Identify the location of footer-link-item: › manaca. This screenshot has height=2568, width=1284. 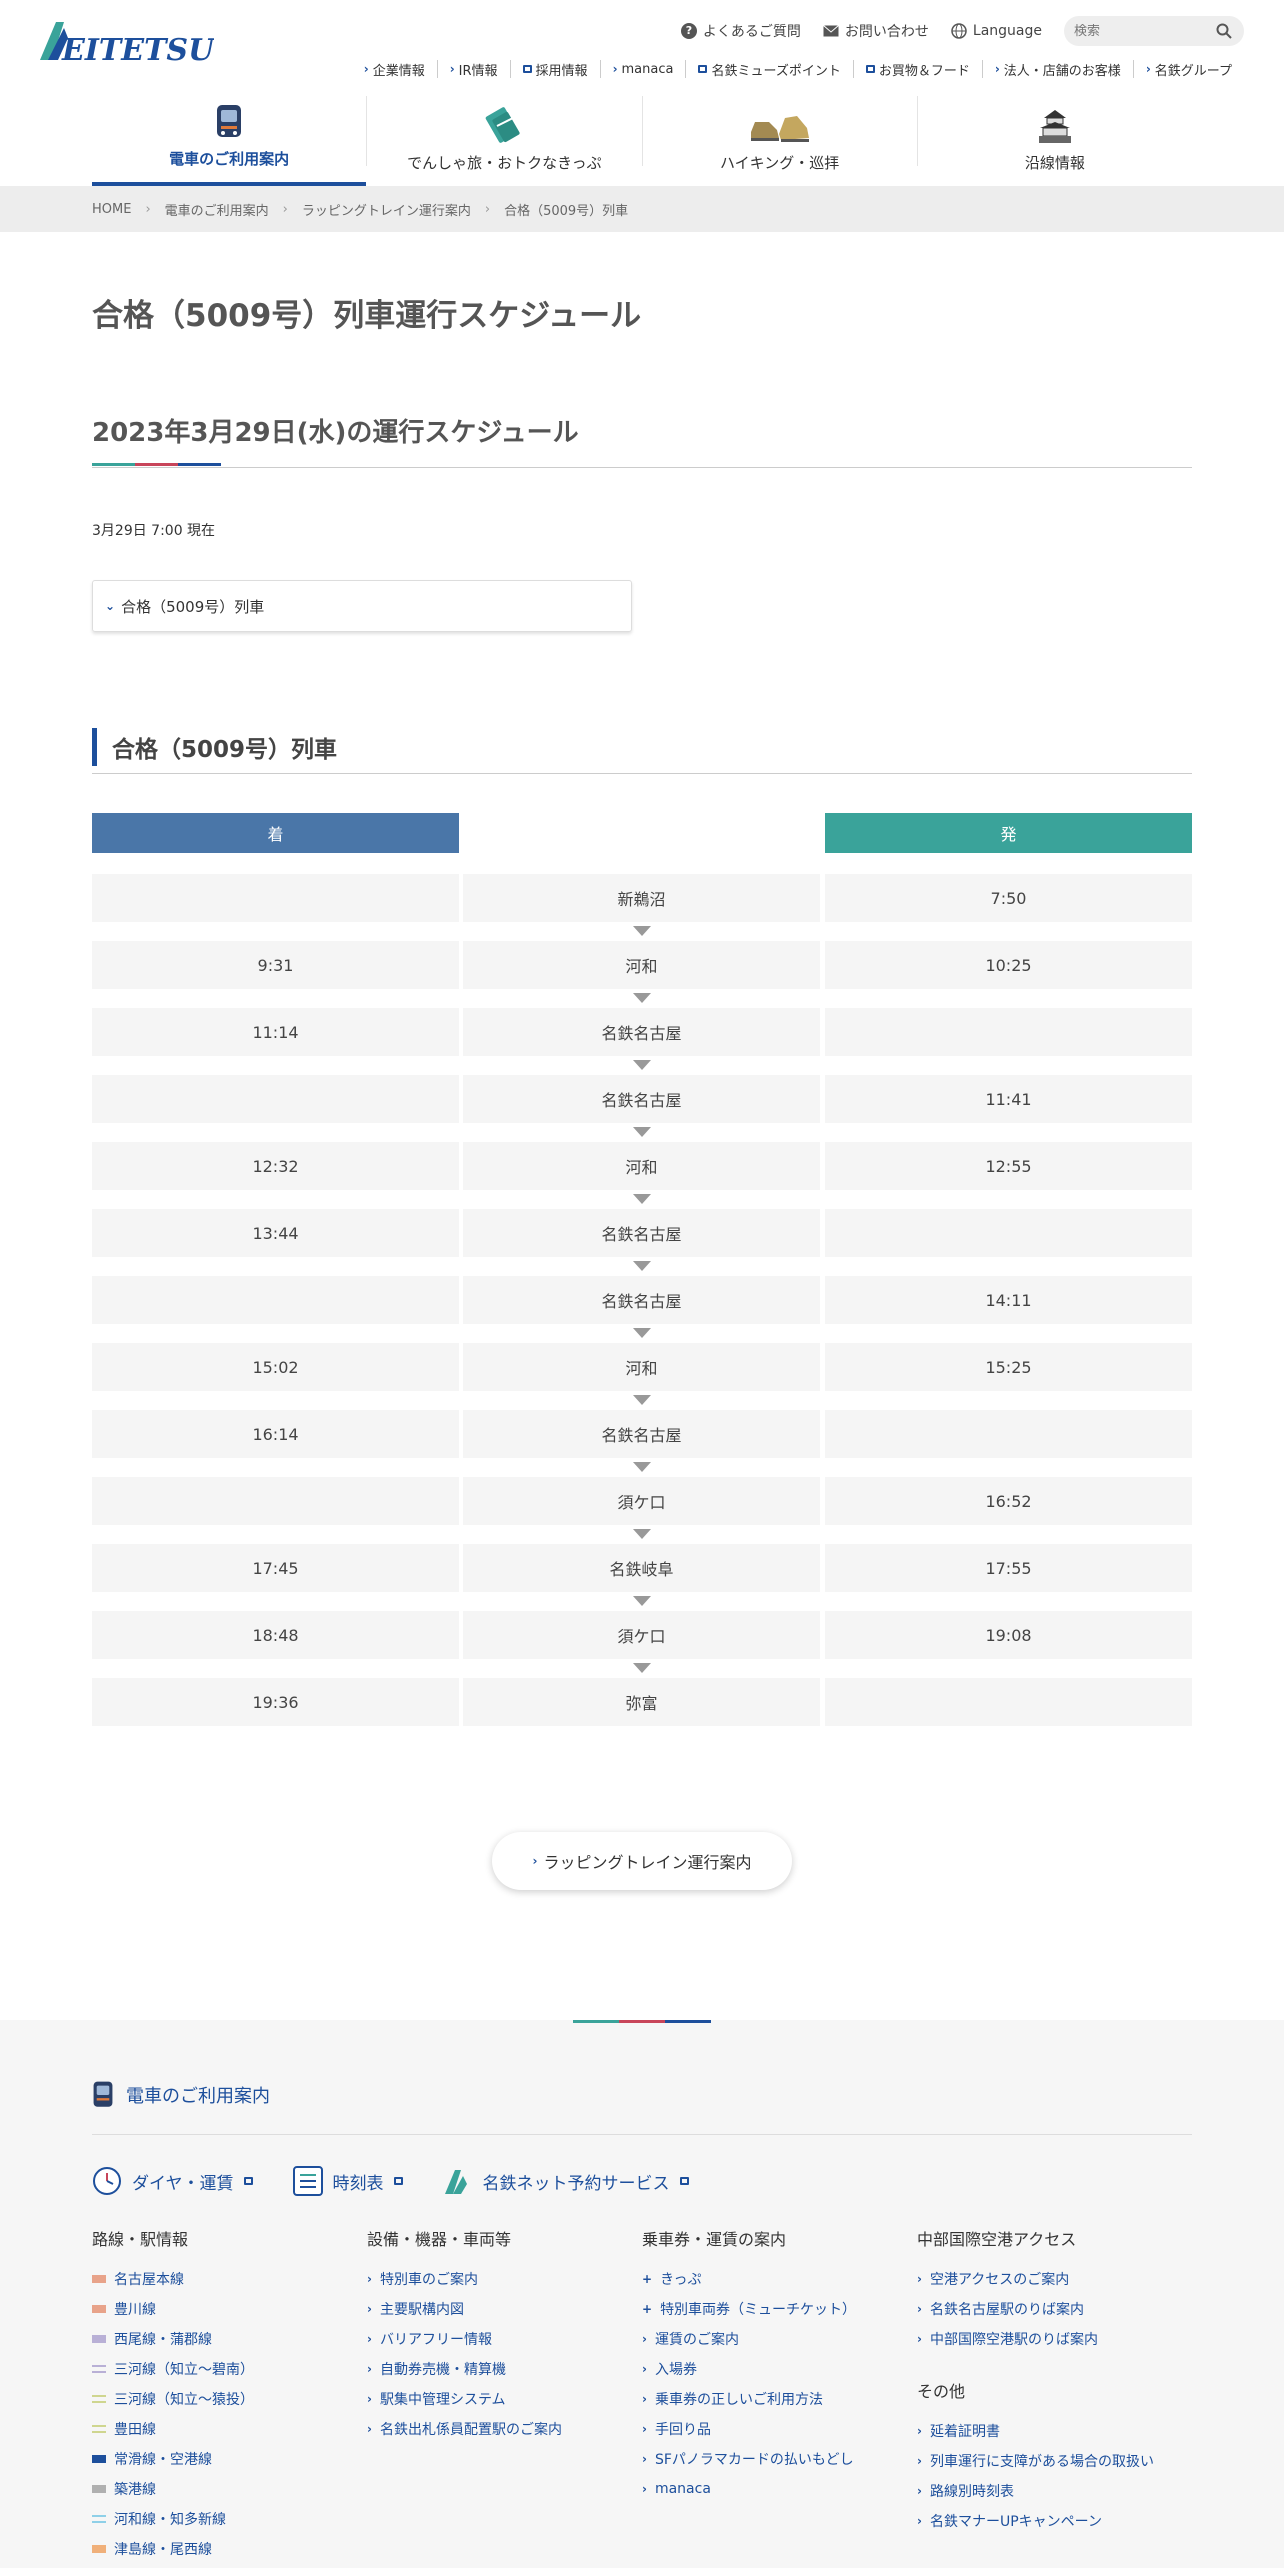
(779, 2489).